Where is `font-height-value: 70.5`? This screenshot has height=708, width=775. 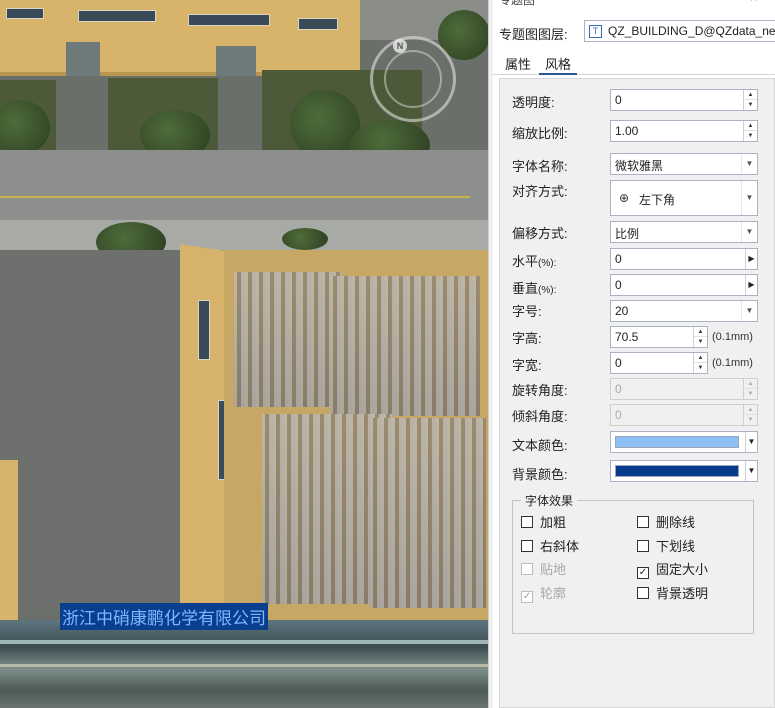 font-height-value: 70.5 is located at coordinates (627, 337).